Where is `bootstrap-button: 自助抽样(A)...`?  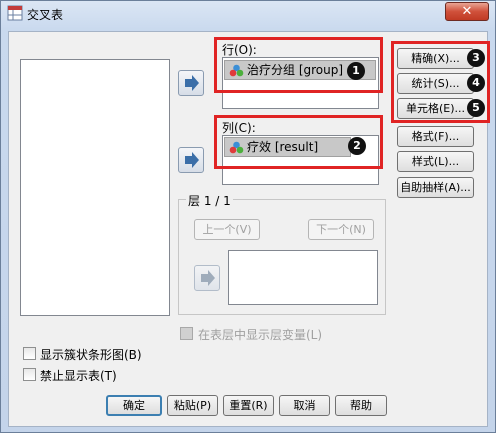
bootstrap-button: 自助抽样(A)... is located at coordinates (435, 187).